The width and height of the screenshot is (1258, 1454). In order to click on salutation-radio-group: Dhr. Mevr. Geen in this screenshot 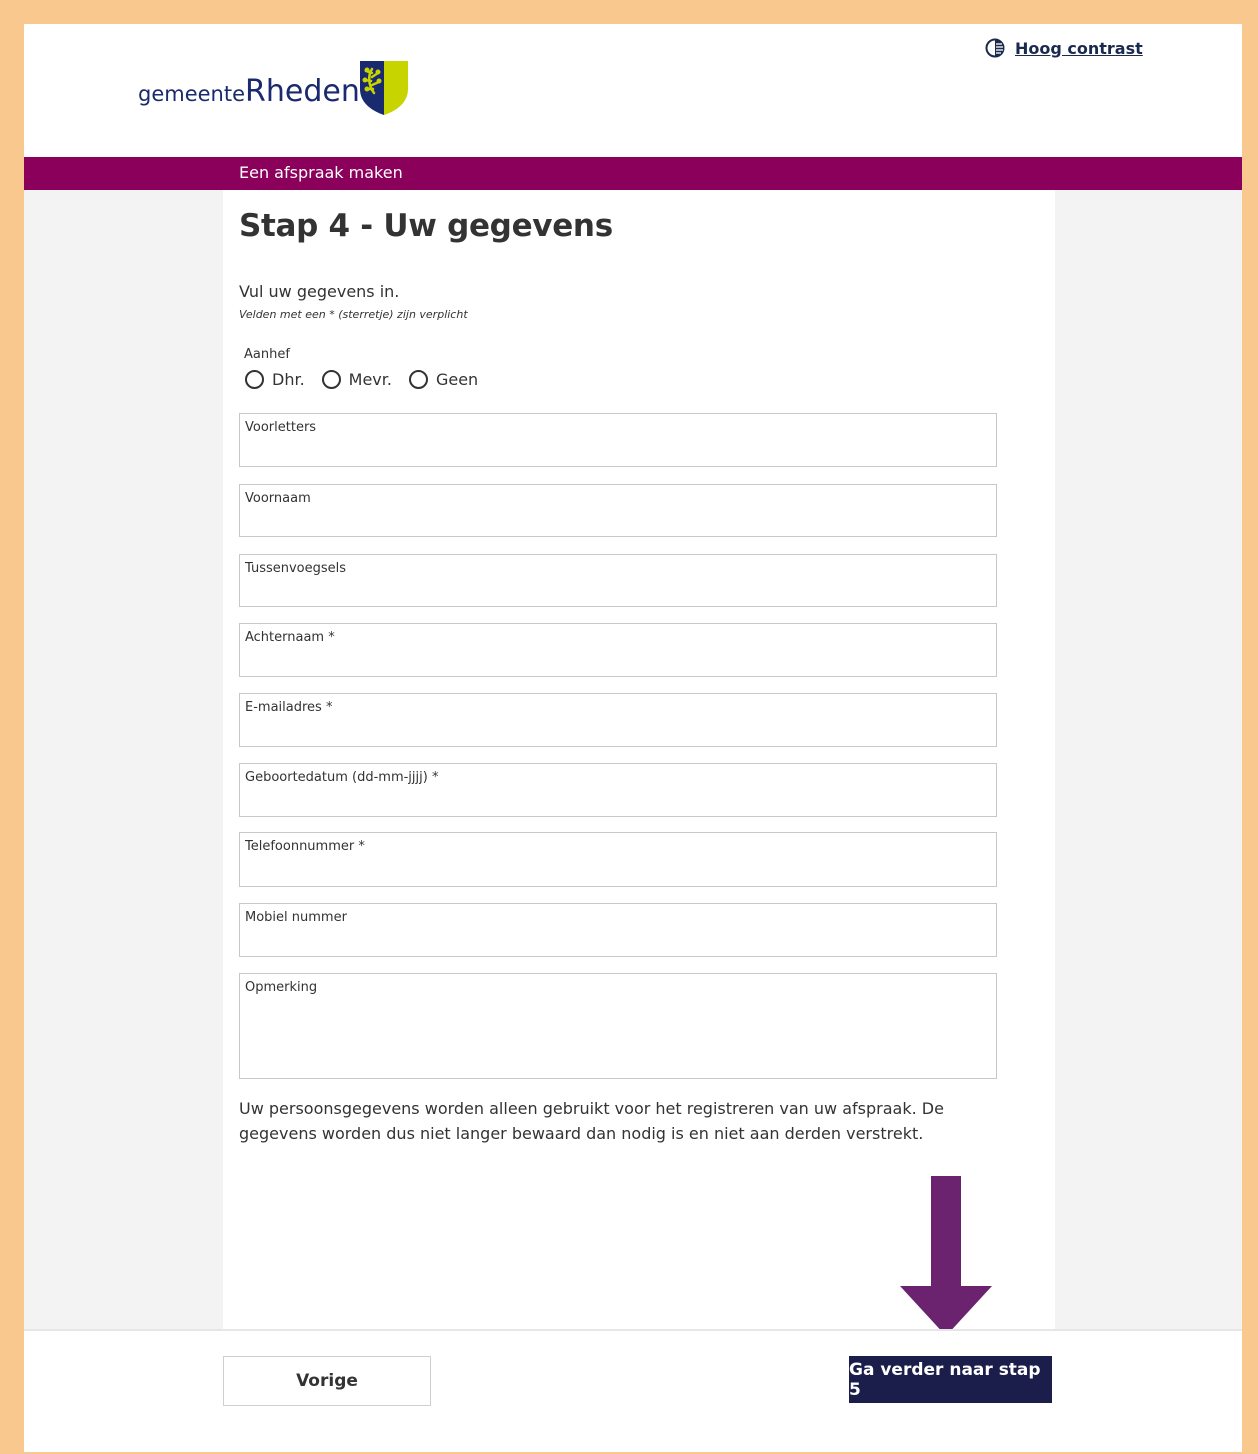, I will do `click(370, 379)`.